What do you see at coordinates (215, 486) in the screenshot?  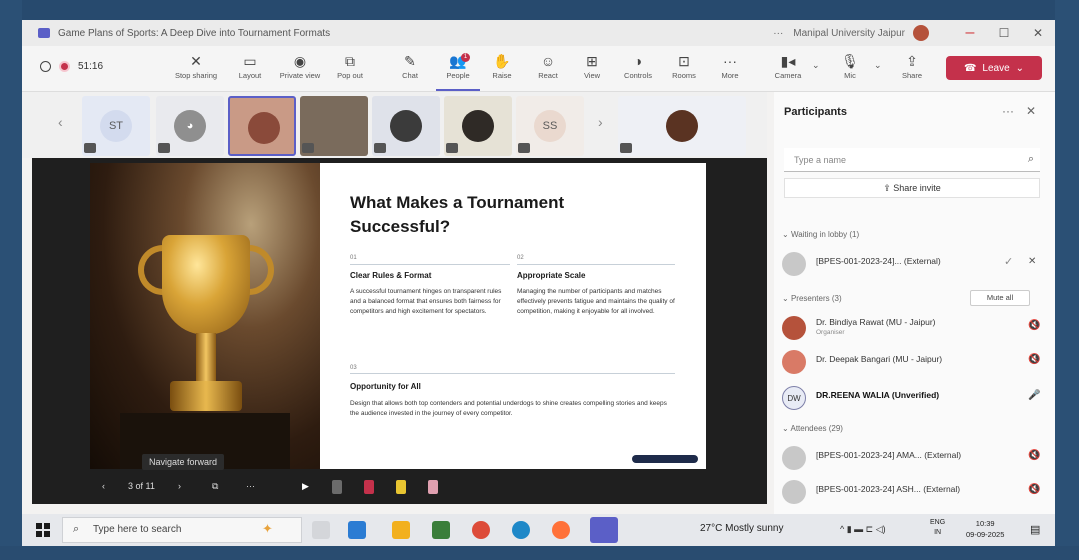 I see `slide-grid-icon: ⧉` at bounding box center [215, 486].